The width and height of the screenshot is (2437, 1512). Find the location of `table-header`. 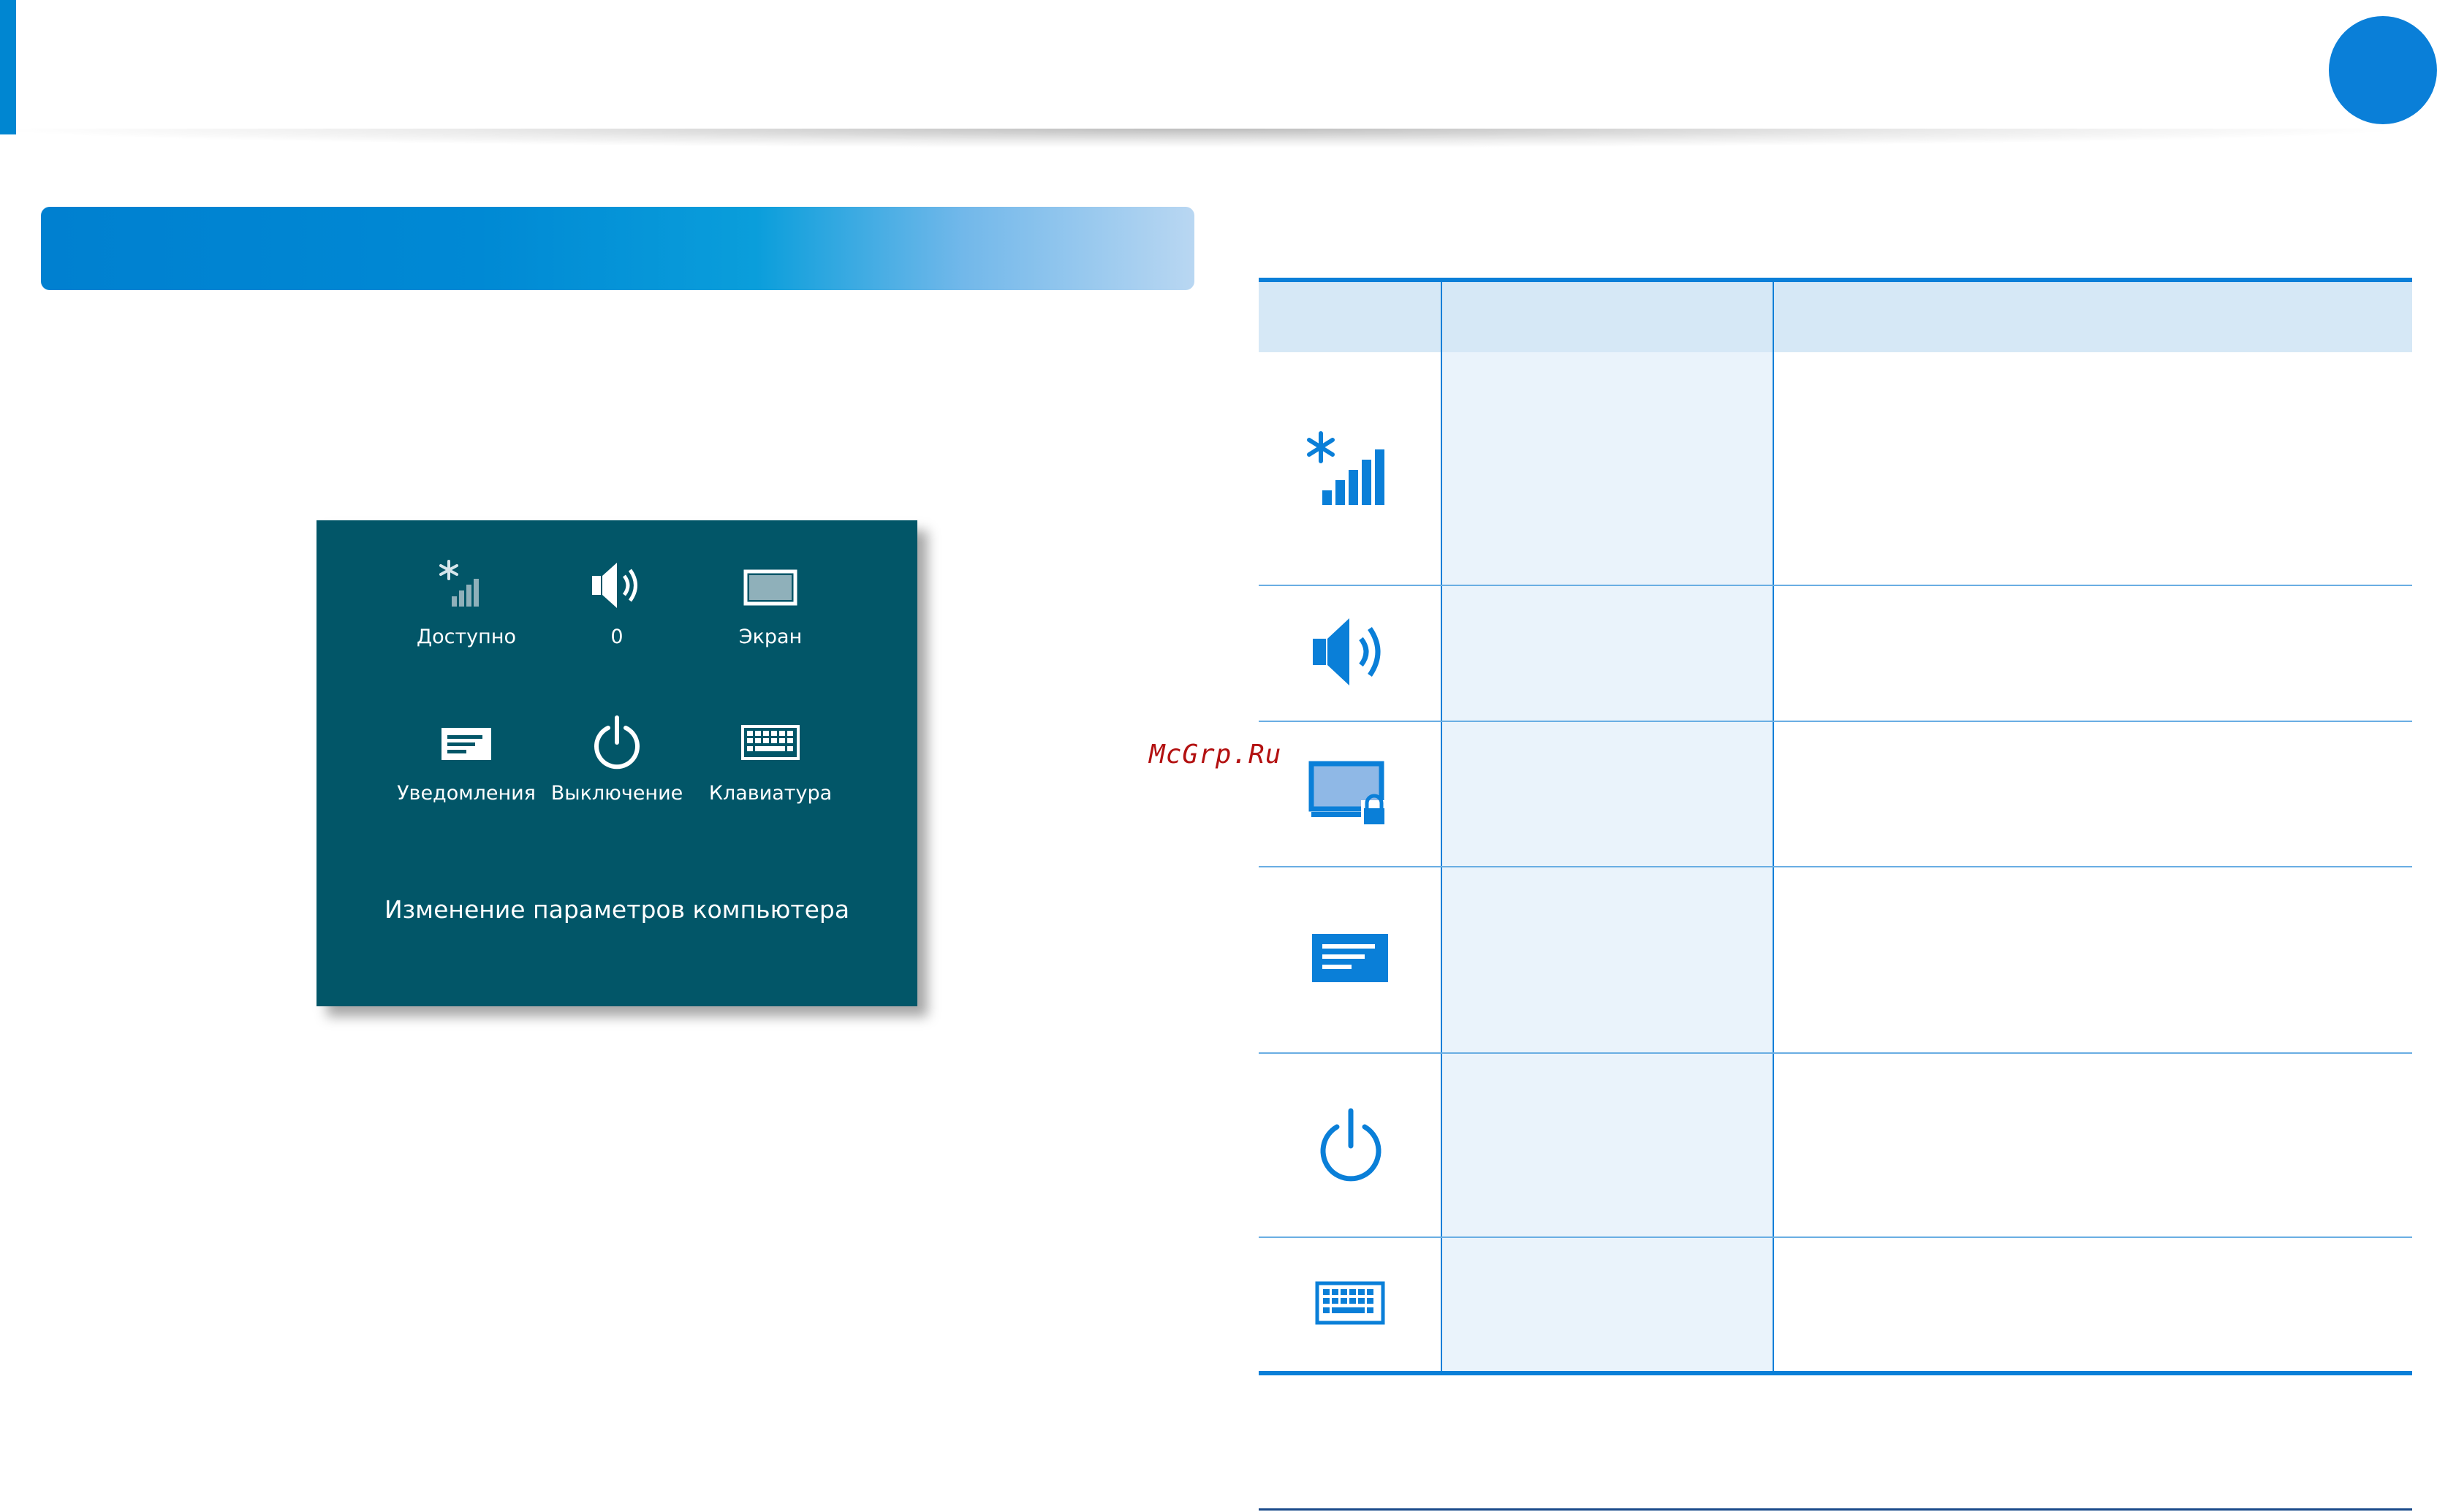

table-header is located at coordinates (1835, 317).